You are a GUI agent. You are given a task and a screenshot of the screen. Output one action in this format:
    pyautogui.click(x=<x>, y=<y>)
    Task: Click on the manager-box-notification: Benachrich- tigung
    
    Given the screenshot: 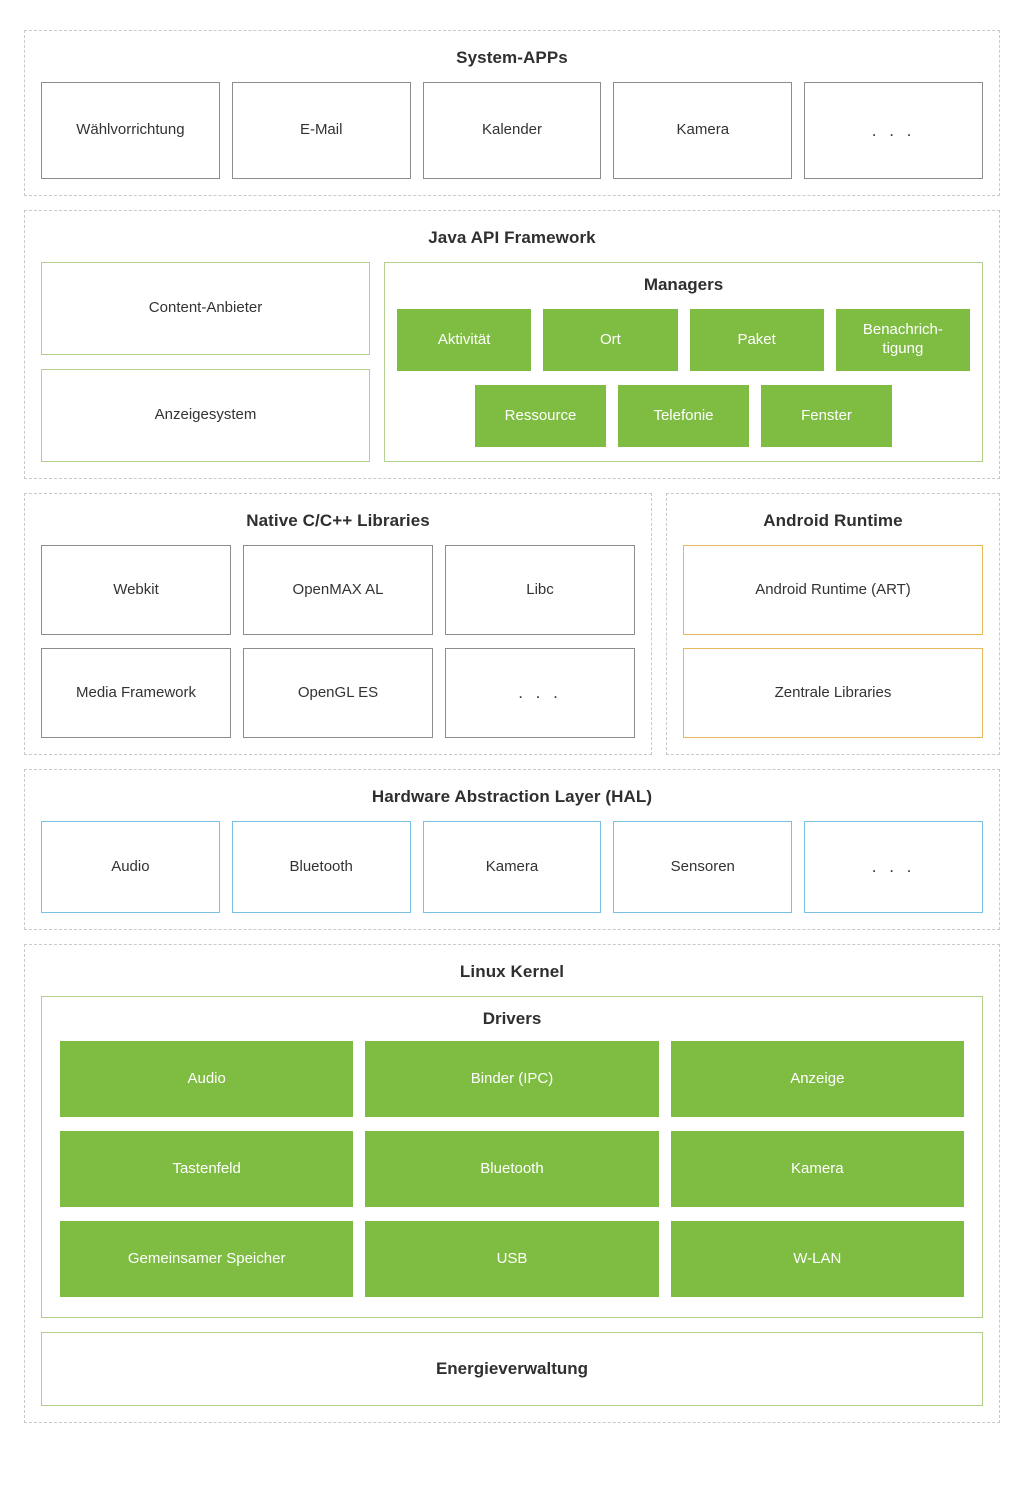 What is the action you would take?
    pyautogui.click(x=902, y=340)
    